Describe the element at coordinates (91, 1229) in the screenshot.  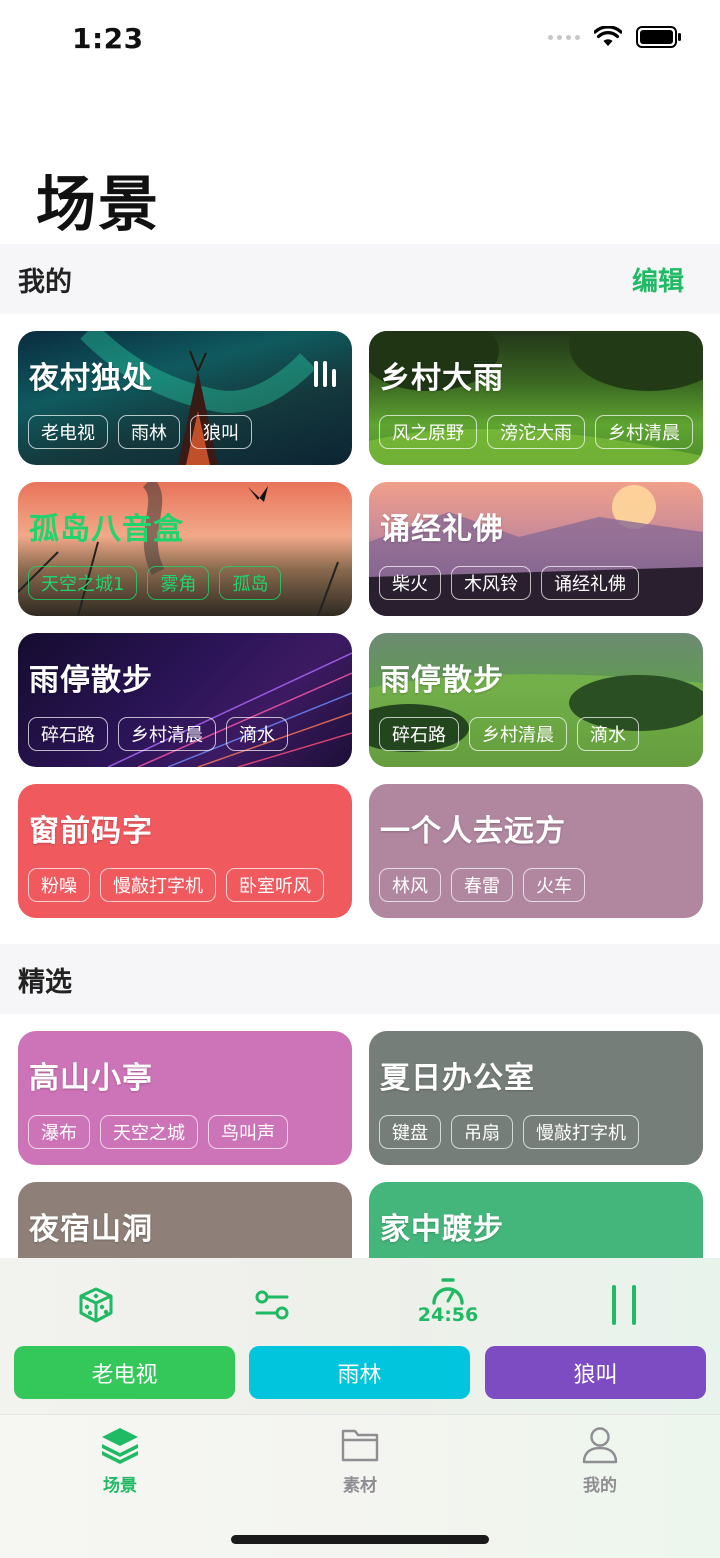
I see `card-title: 夜宿山洞` at that location.